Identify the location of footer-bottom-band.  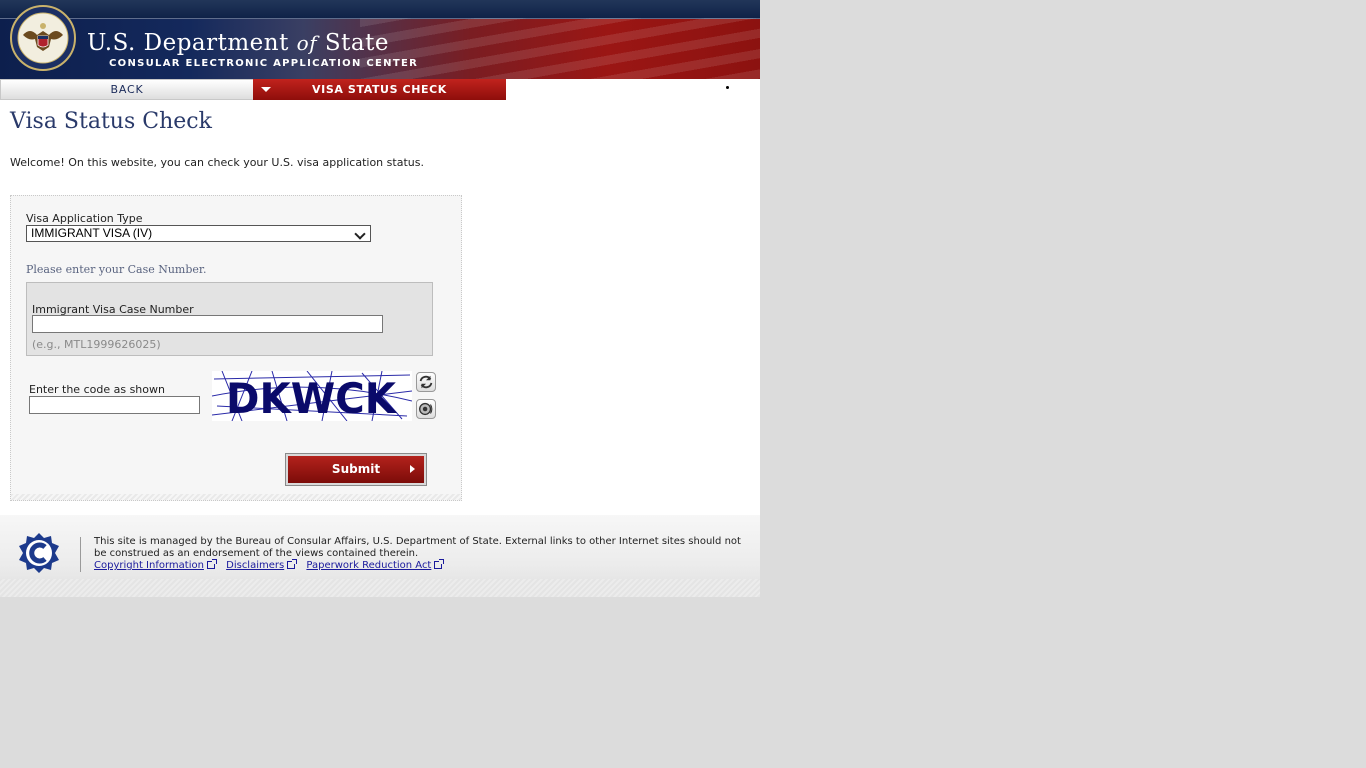
(380, 588).